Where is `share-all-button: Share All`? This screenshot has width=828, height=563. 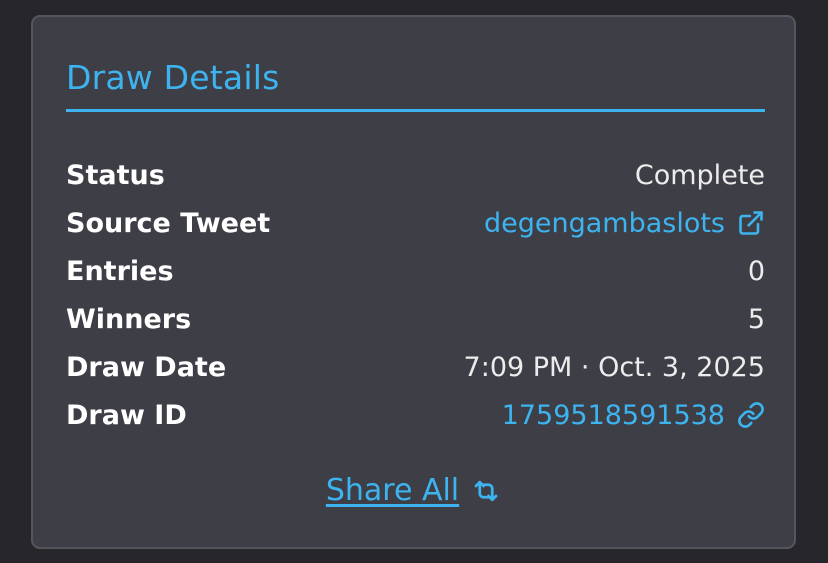 share-all-button: Share All is located at coordinates (413, 490).